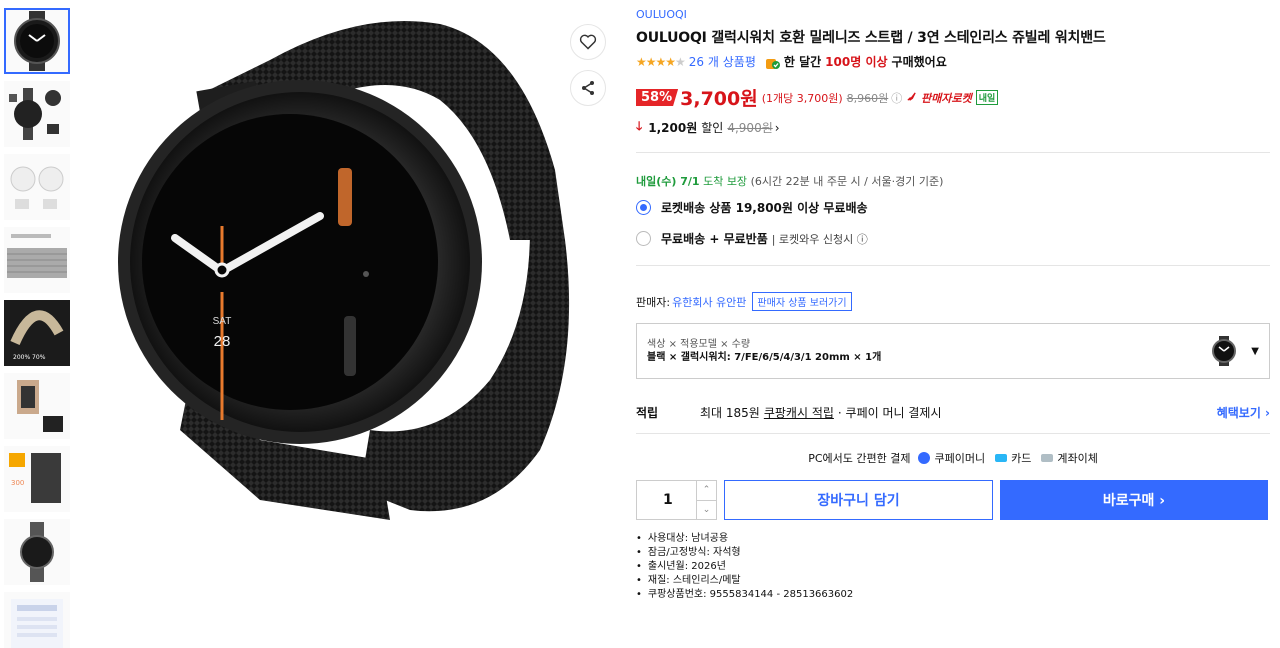 This screenshot has height=648, width=1280. Describe the element at coordinates (706, 510) in the screenshot. I see `quantity-decrease-button: ⌄` at that location.